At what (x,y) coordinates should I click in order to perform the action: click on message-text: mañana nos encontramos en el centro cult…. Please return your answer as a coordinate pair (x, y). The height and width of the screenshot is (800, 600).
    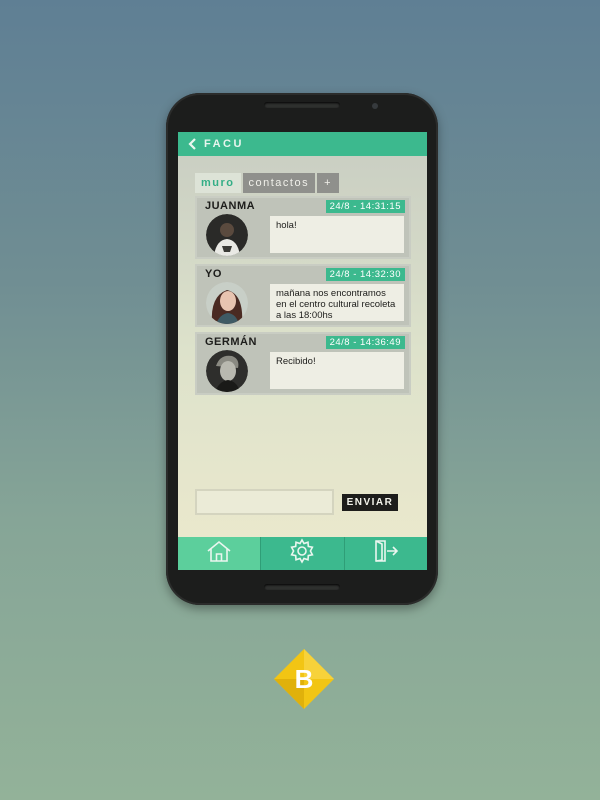
    Looking at the image, I should click on (337, 302).